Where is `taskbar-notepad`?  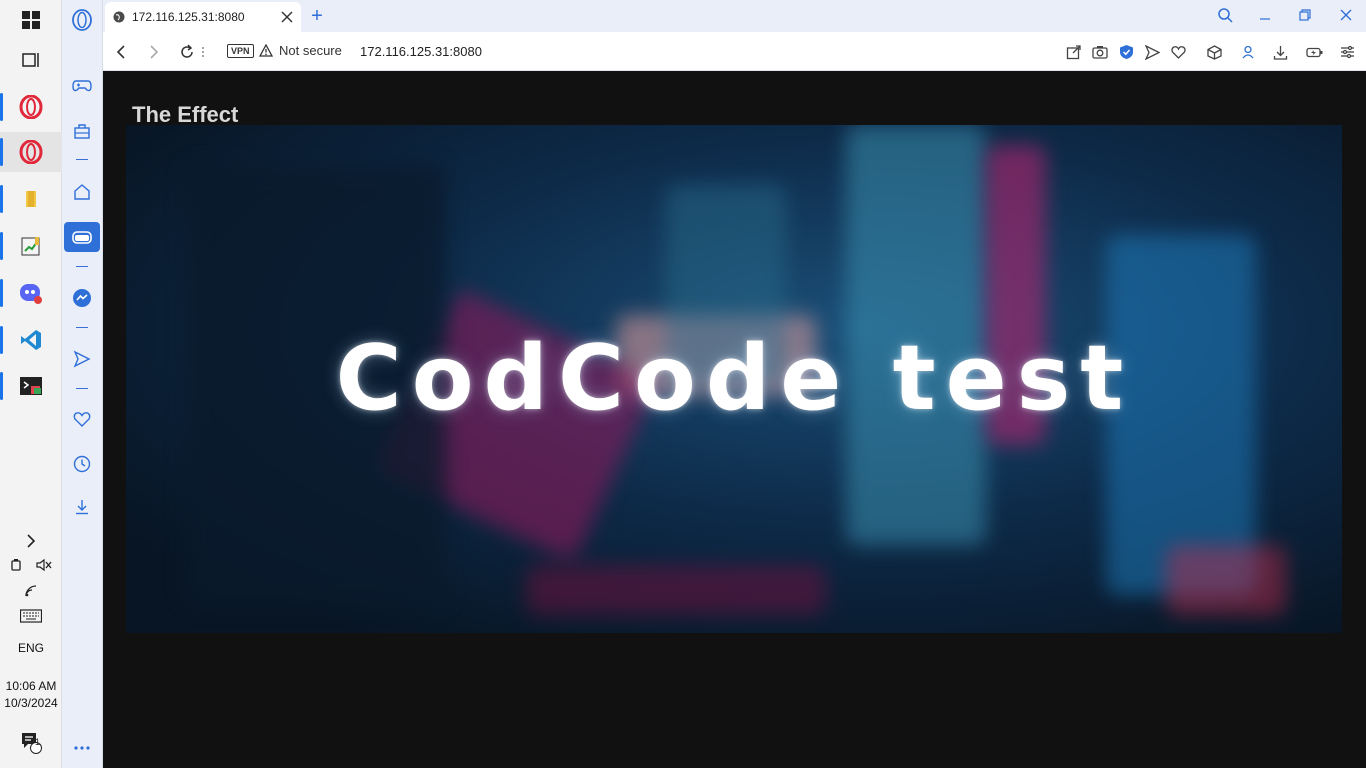 taskbar-notepad is located at coordinates (31, 246).